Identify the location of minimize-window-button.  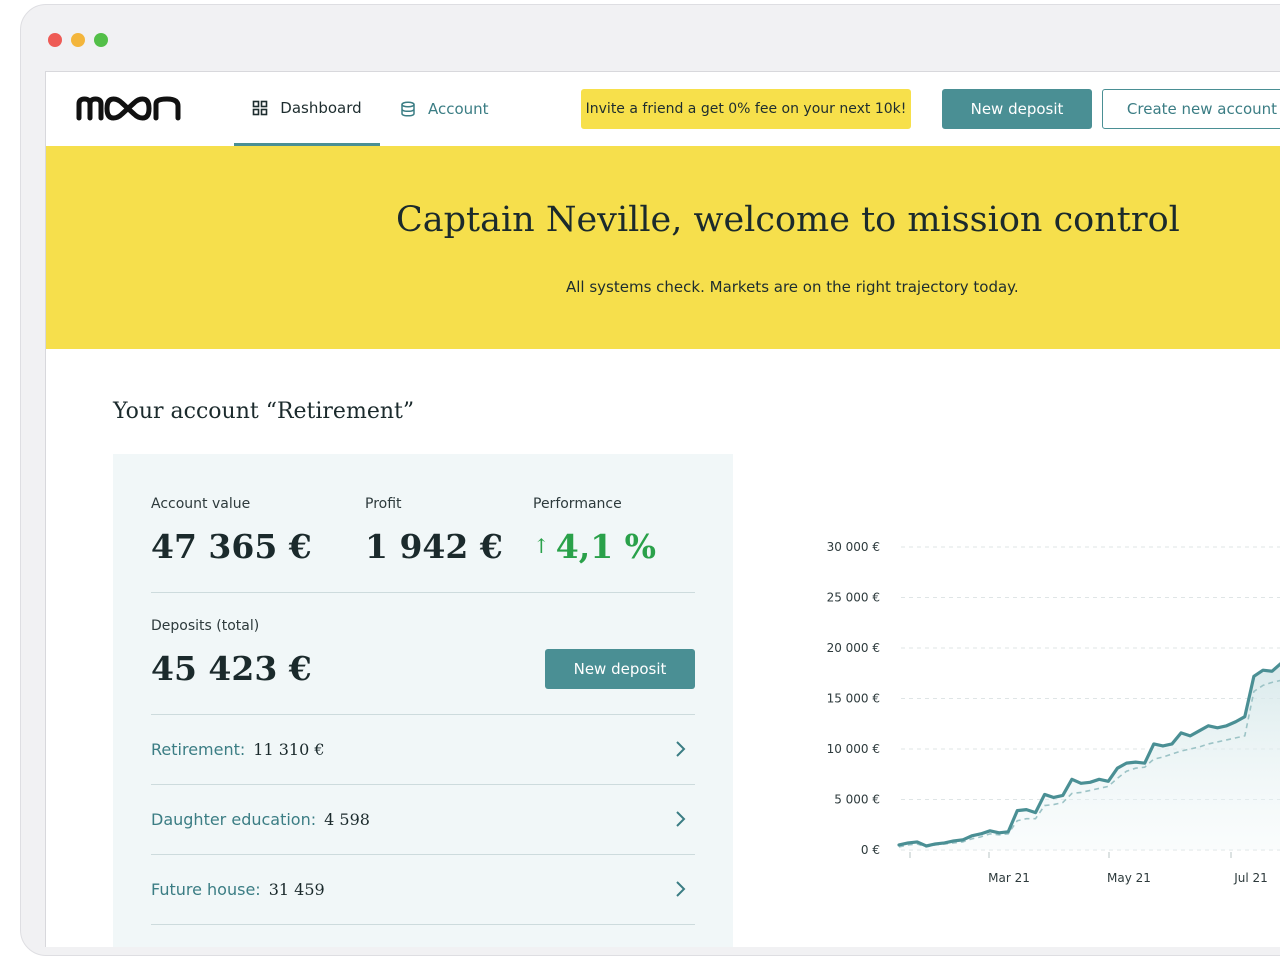
(78, 40).